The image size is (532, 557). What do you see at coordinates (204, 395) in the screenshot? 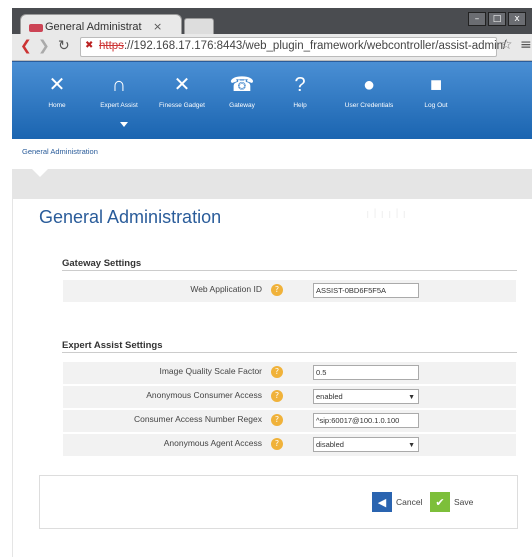
I see `anon-consumer-label: Anonymous Consumer Access` at bounding box center [204, 395].